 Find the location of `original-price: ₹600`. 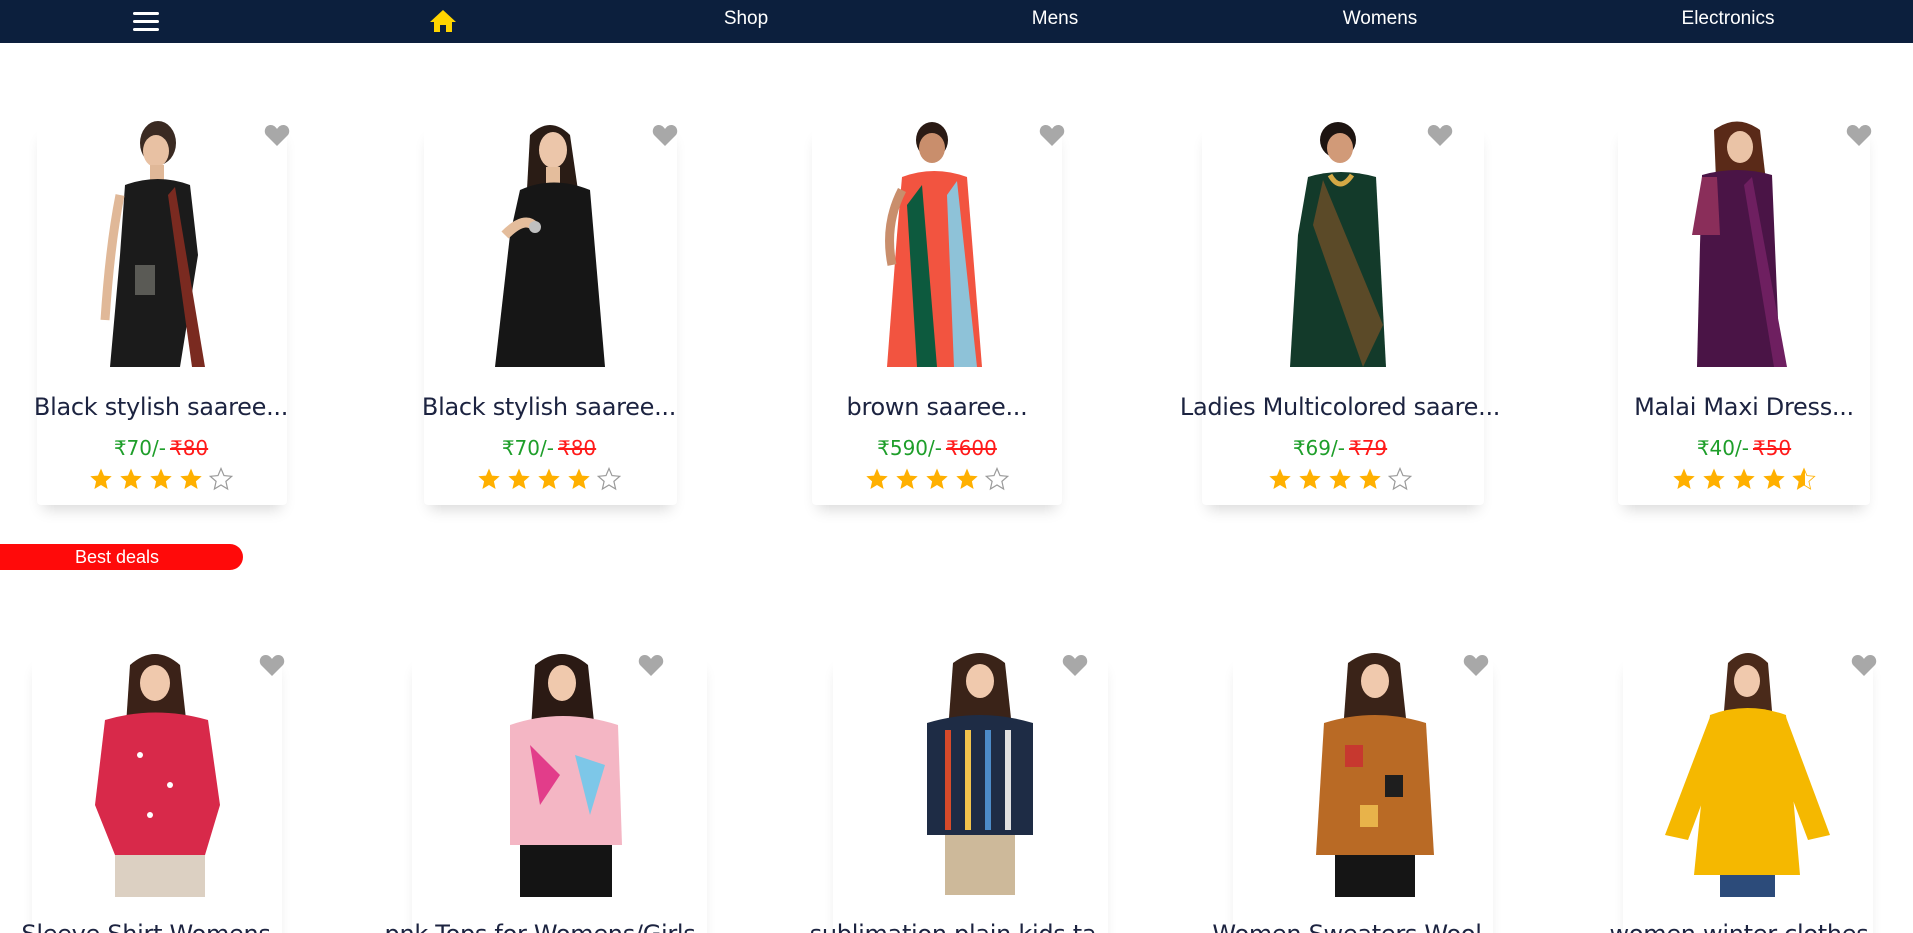

original-price: ₹600 is located at coordinates (971, 448).